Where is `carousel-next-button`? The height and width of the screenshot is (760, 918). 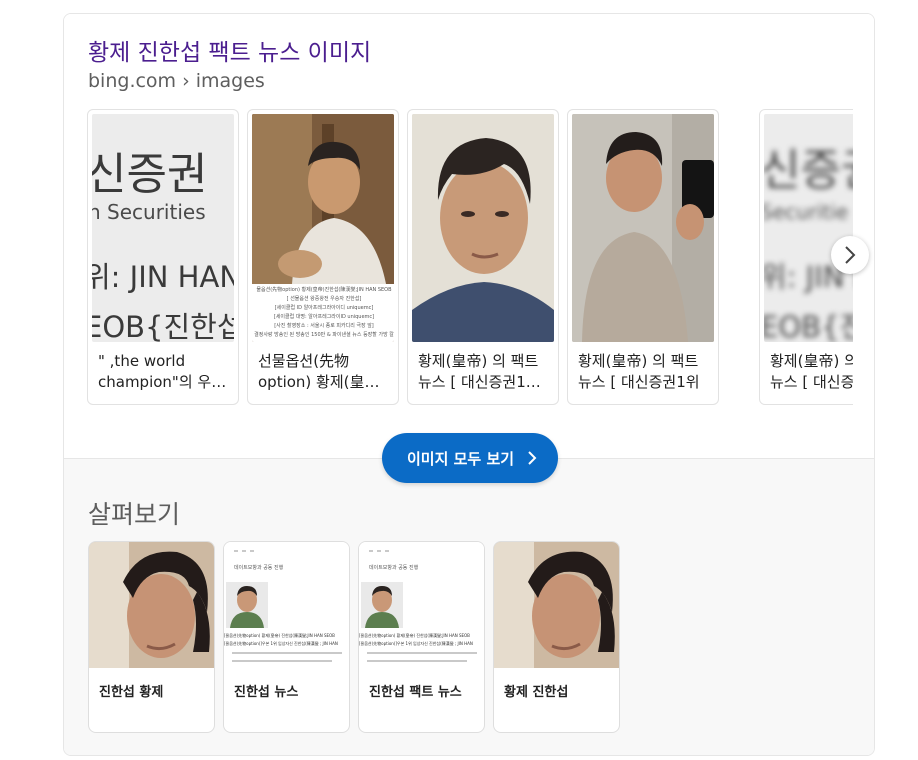 carousel-next-button is located at coordinates (850, 255).